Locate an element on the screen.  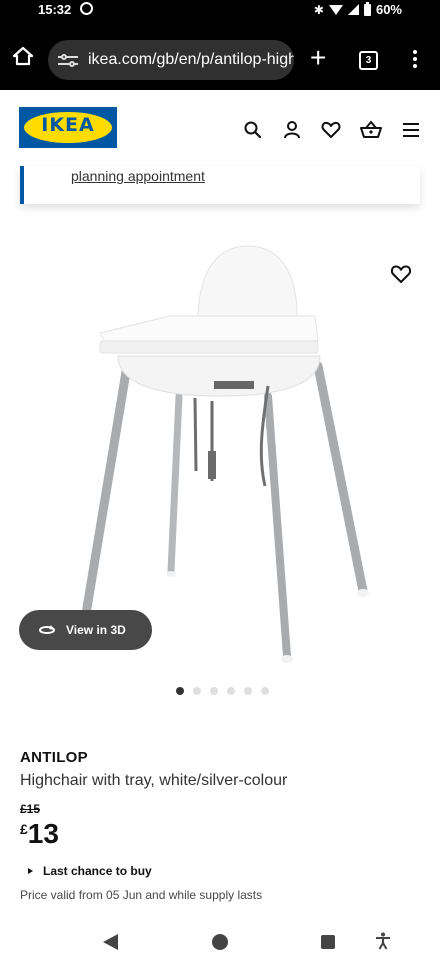
status-time: 15:32 is located at coordinates (55, 9).